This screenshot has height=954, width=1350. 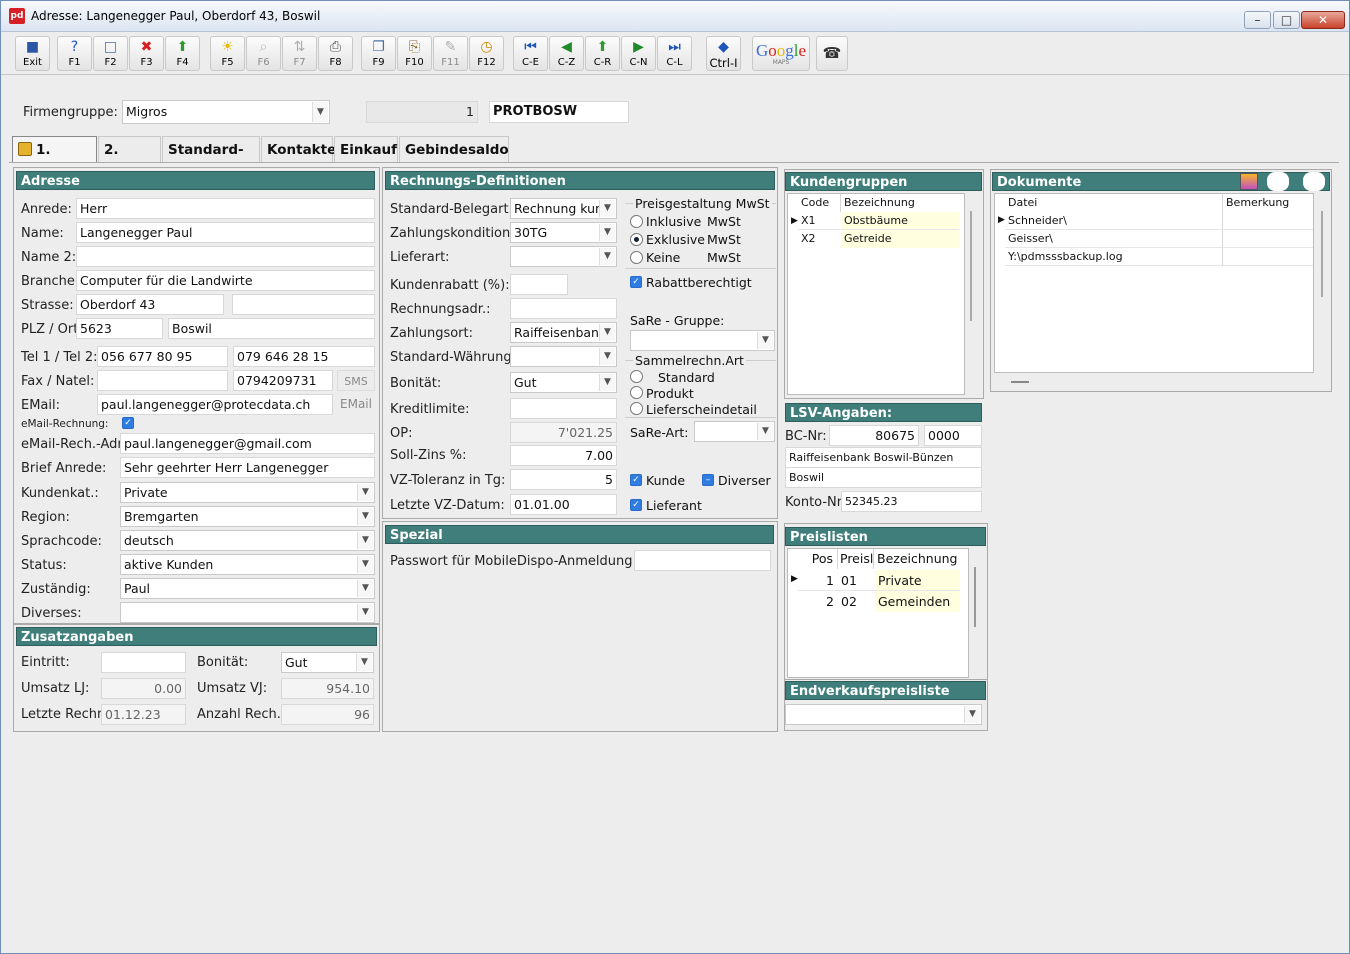 I want to click on natel-field: 0794209731, so click(x=283, y=380).